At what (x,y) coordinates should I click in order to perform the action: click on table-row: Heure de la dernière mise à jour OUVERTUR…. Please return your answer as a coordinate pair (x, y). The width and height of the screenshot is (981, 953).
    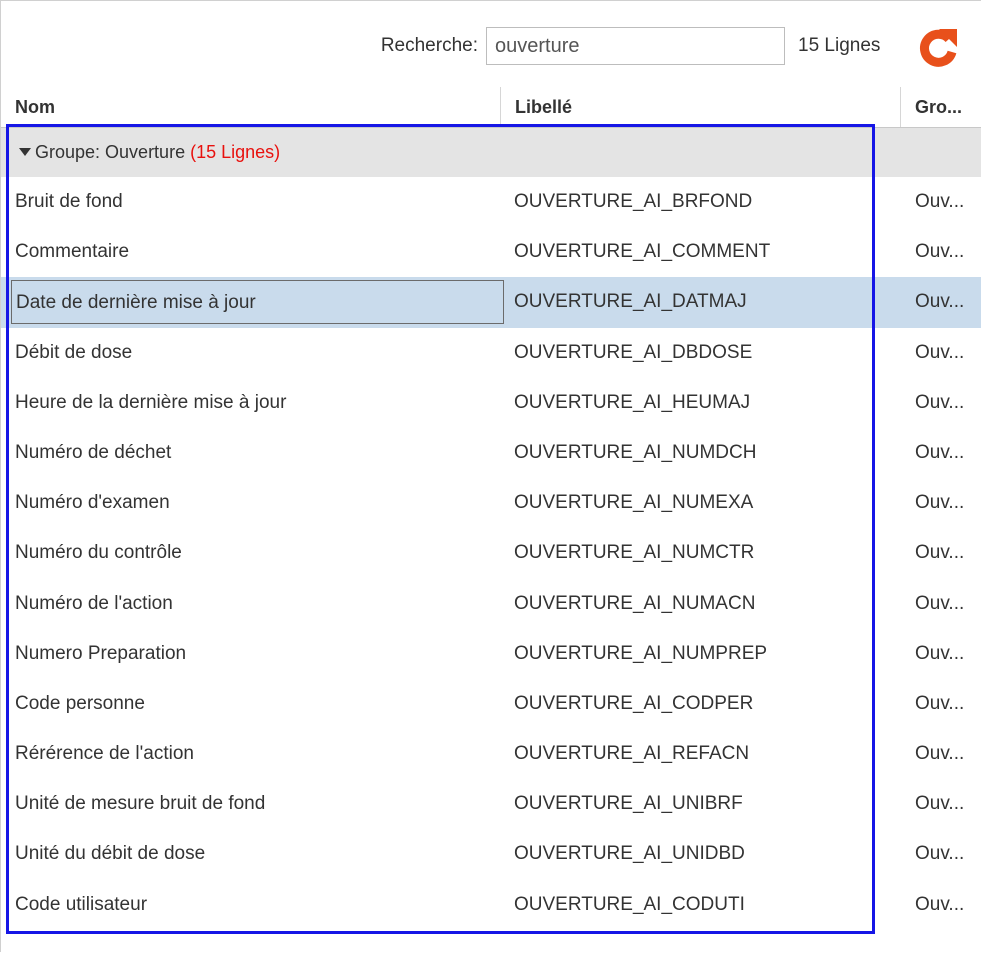
    Looking at the image, I should click on (491, 403).